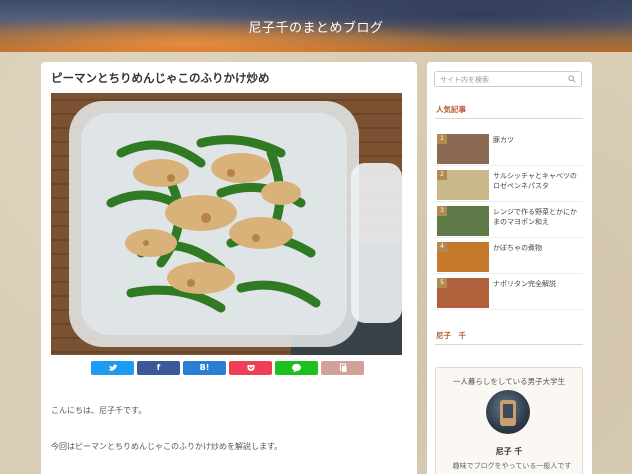 The image size is (632, 474). I want to click on share-line-button, so click(296, 368).